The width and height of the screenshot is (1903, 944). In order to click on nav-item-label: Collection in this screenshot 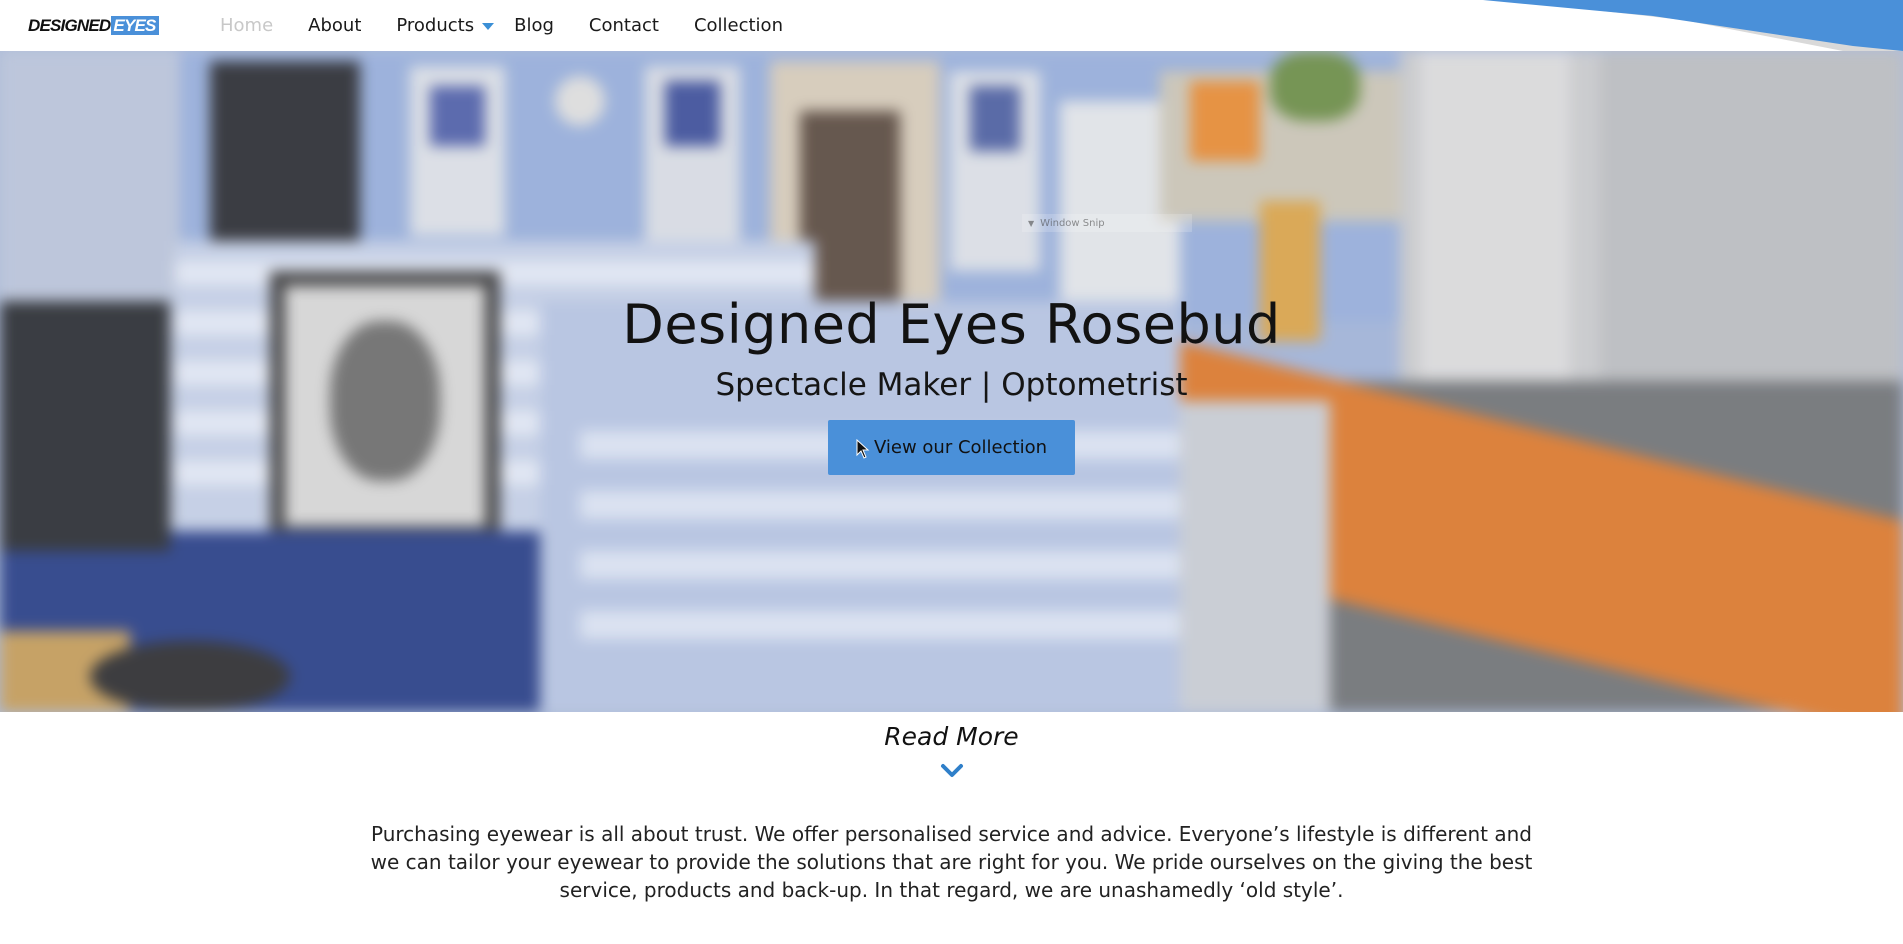, I will do `click(738, 25)`.